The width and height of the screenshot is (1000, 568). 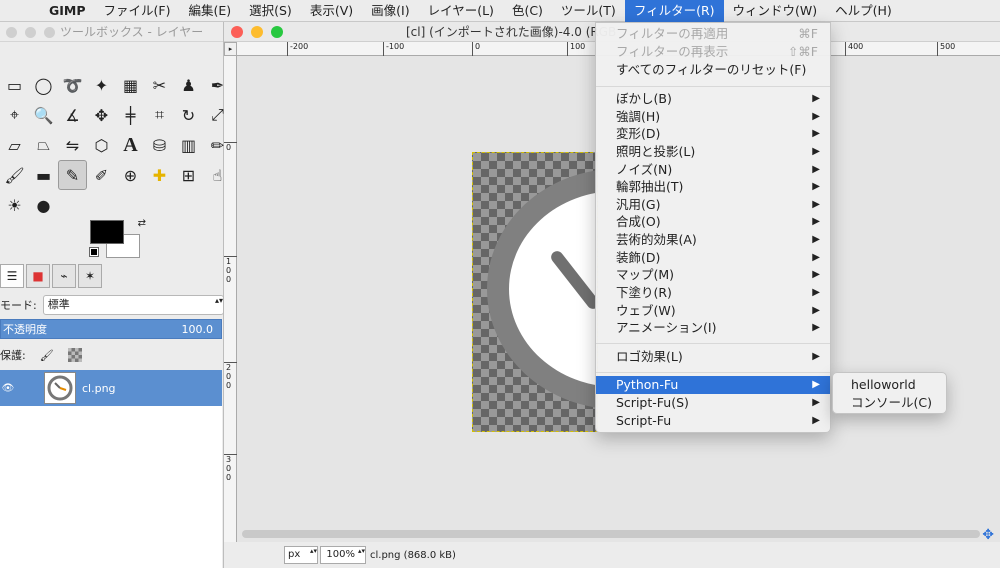 I want to click on lasso-icon: ➰, so click(x=72, y=85).